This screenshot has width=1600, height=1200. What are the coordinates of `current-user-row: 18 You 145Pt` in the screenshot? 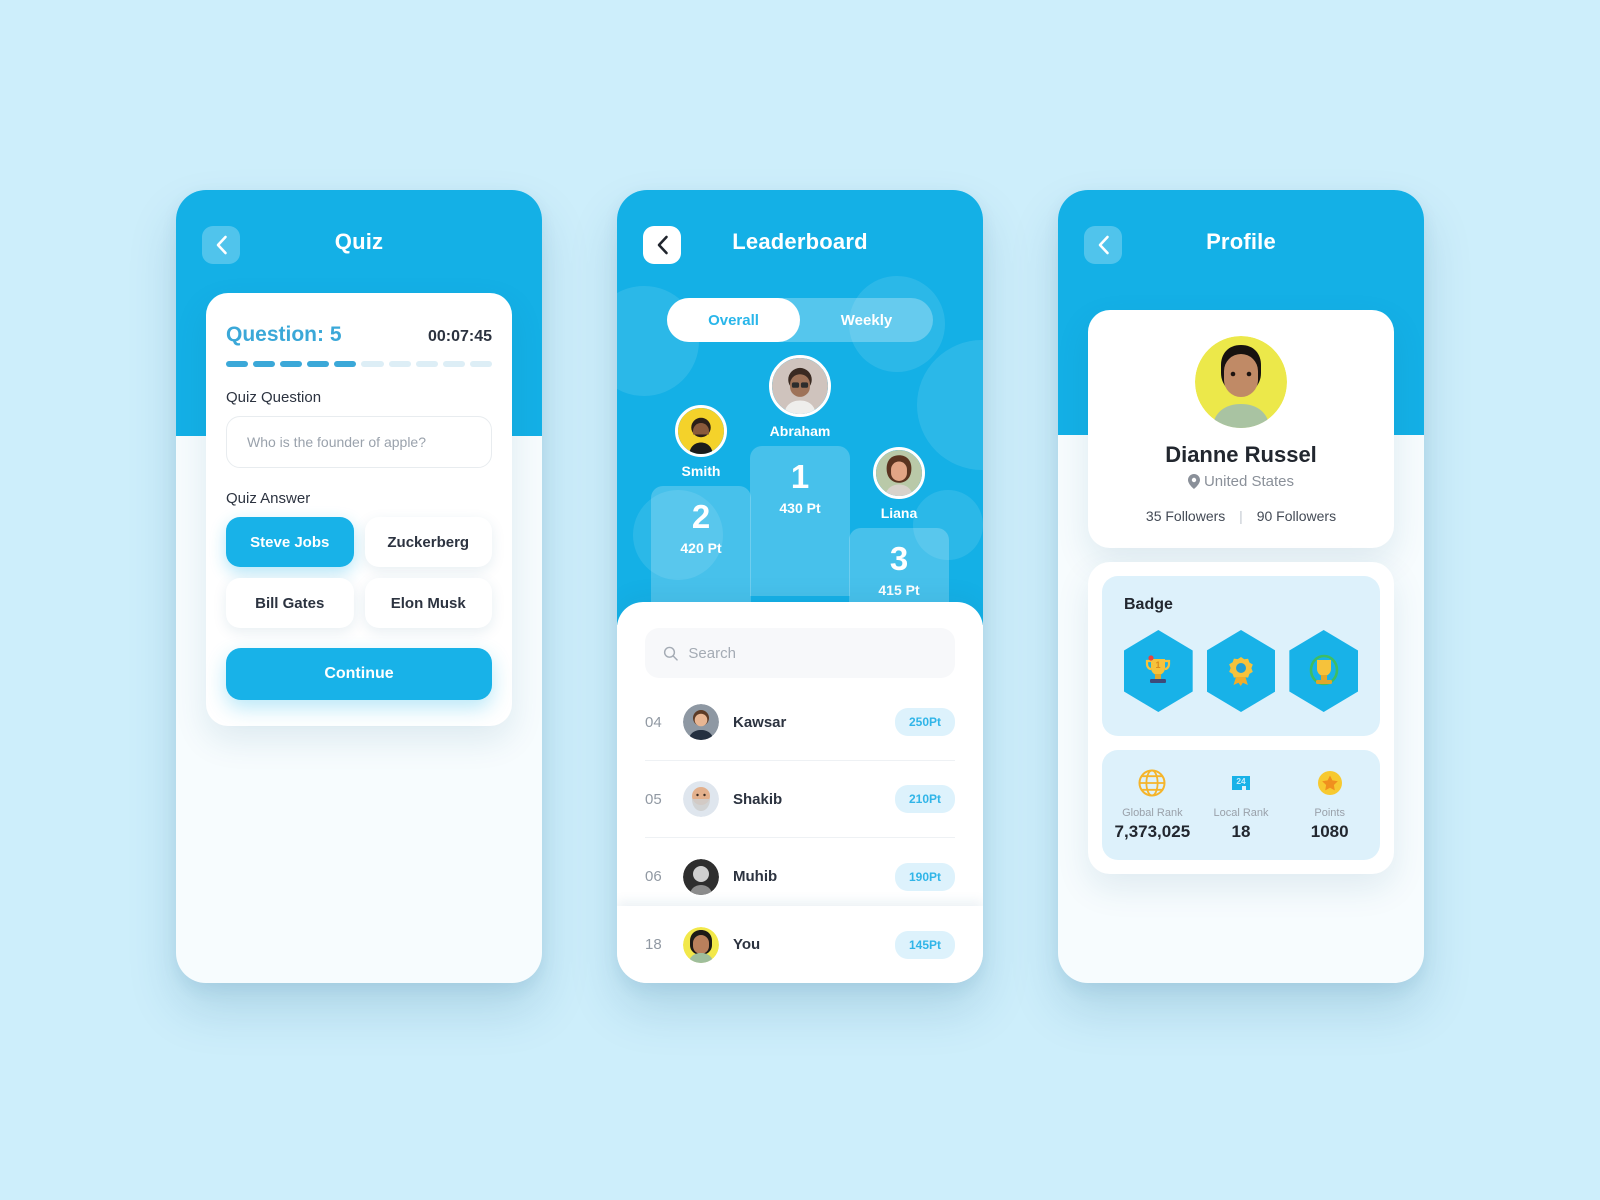 It's located at (800, 944).